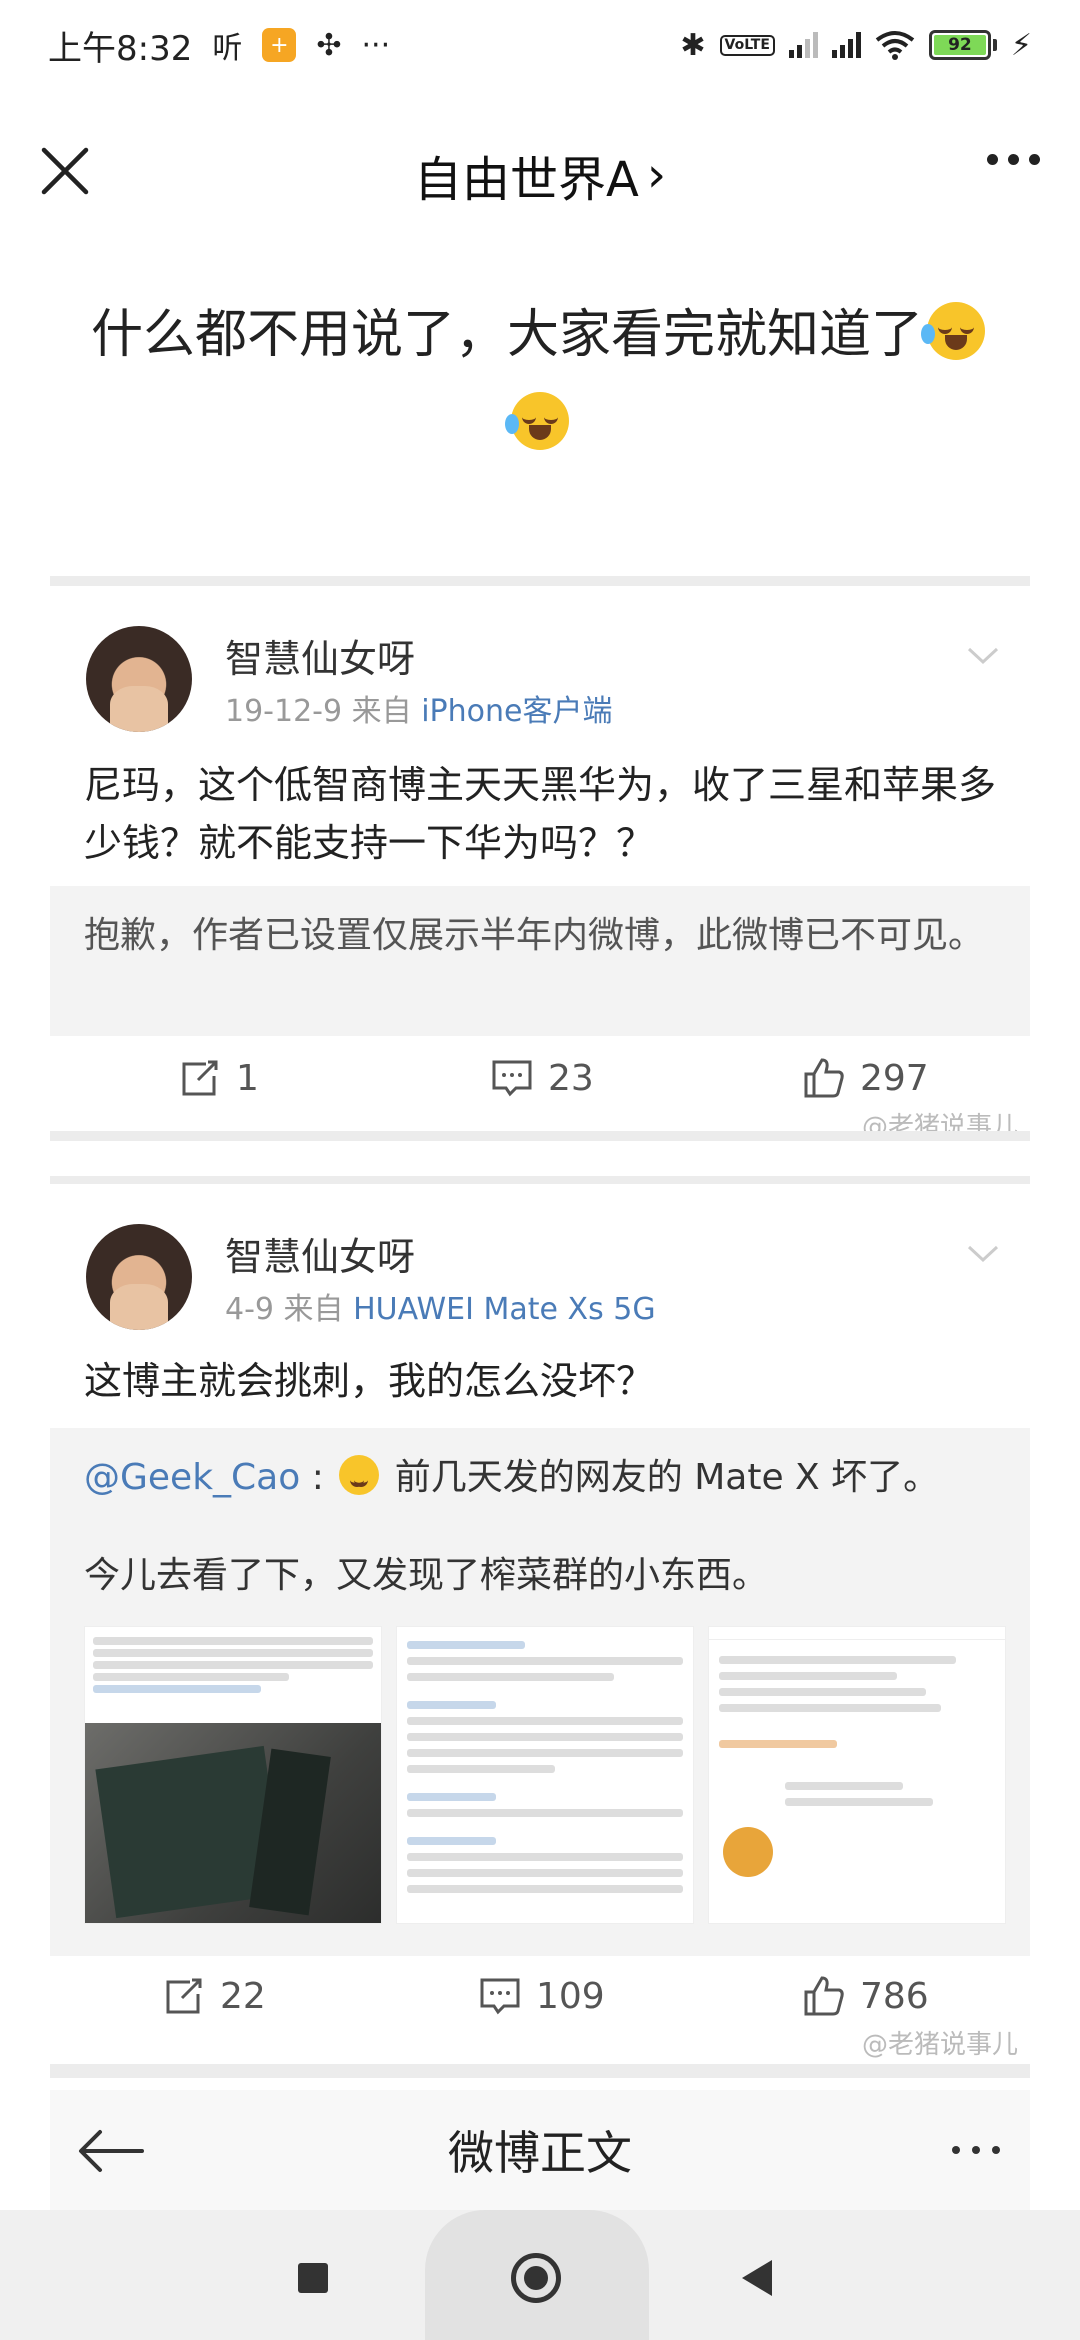 This screenshot has width=1080, height=2340. Describe the element at coordinates (939, 2045) in the screenshot. I see `watermark: @老猪说事儿` at that location.